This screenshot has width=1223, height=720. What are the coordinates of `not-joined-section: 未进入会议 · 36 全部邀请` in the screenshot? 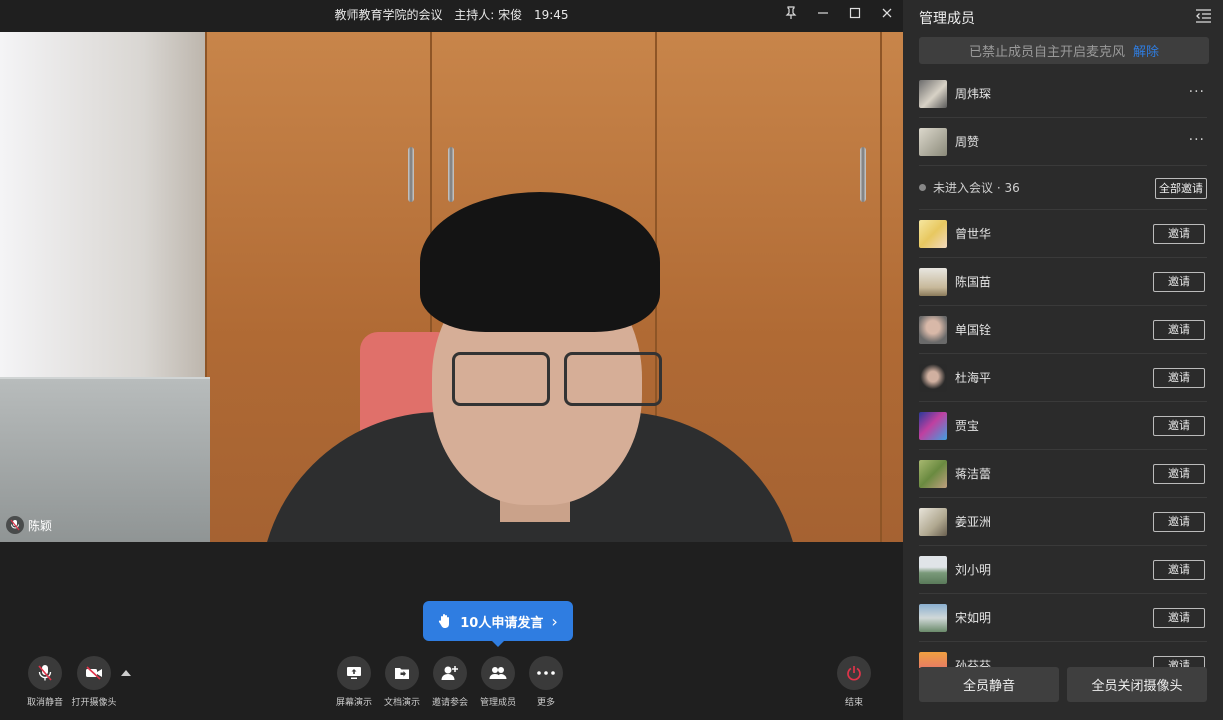 It's located at (1063, 188).